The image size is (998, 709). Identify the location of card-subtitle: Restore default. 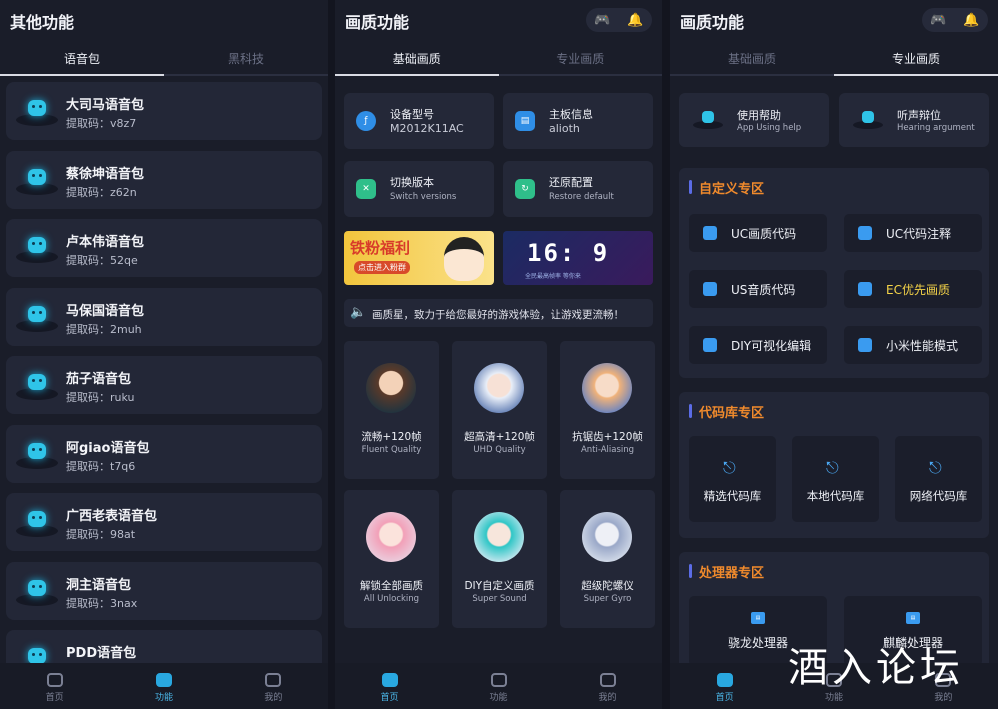
(581, 197).